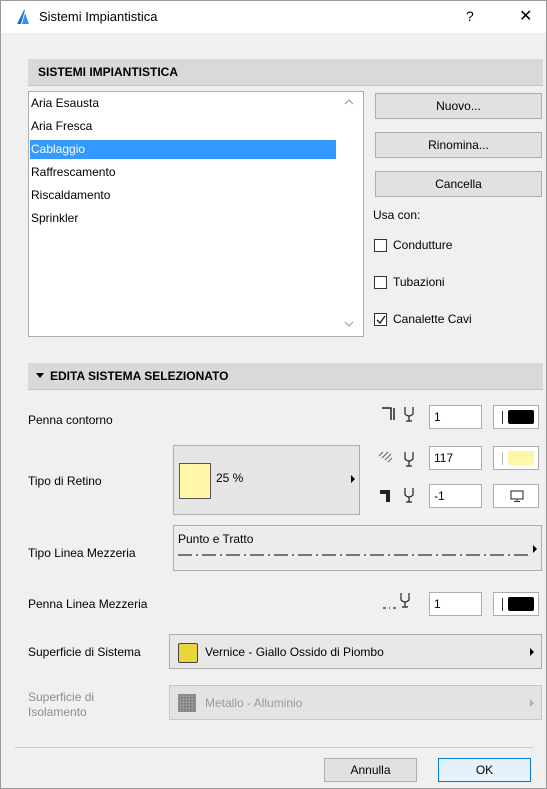 This screenshot has height=789, width=547. Describe the element at coordinates (455, 458) in the screenshot. I see `fill-foreground-pen-field: 117` at that location.